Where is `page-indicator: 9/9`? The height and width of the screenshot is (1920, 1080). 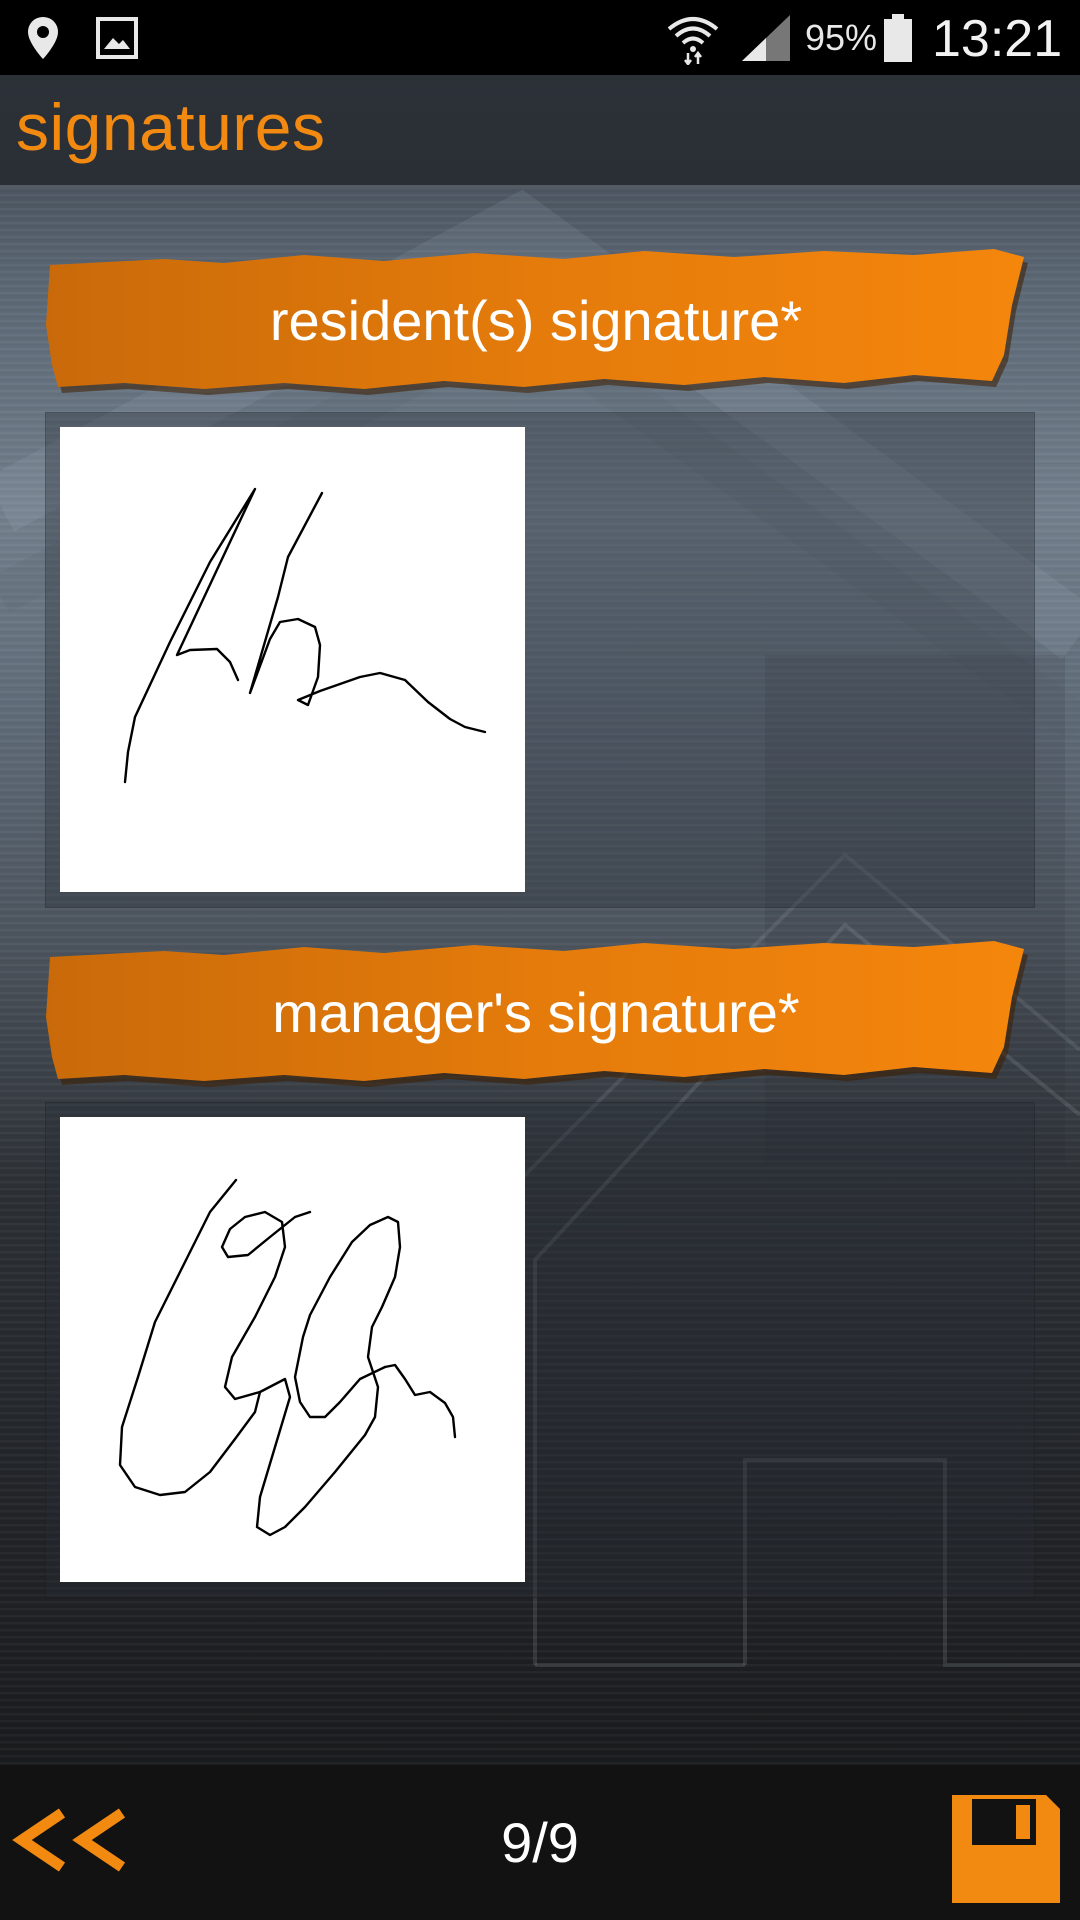
page-indicator: 9/9 is located at coordinates (540, 1842).